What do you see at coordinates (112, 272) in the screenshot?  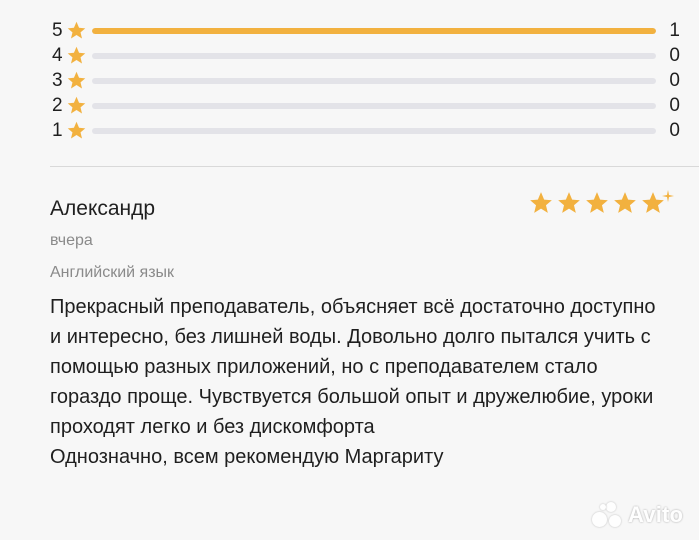 I see `review-subject: Английский язык` at bounding box center [112, 272].